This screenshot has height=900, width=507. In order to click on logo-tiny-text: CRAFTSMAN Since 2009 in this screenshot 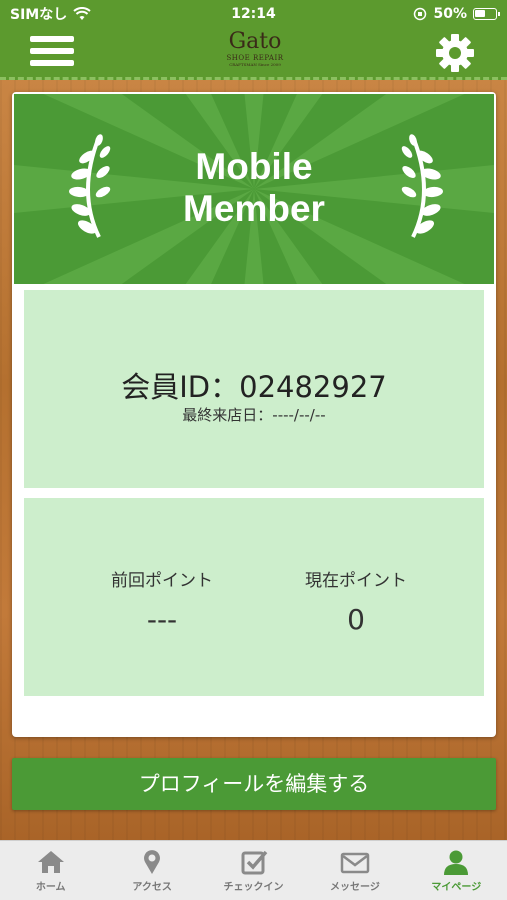, I will do `click(255, 64)`.